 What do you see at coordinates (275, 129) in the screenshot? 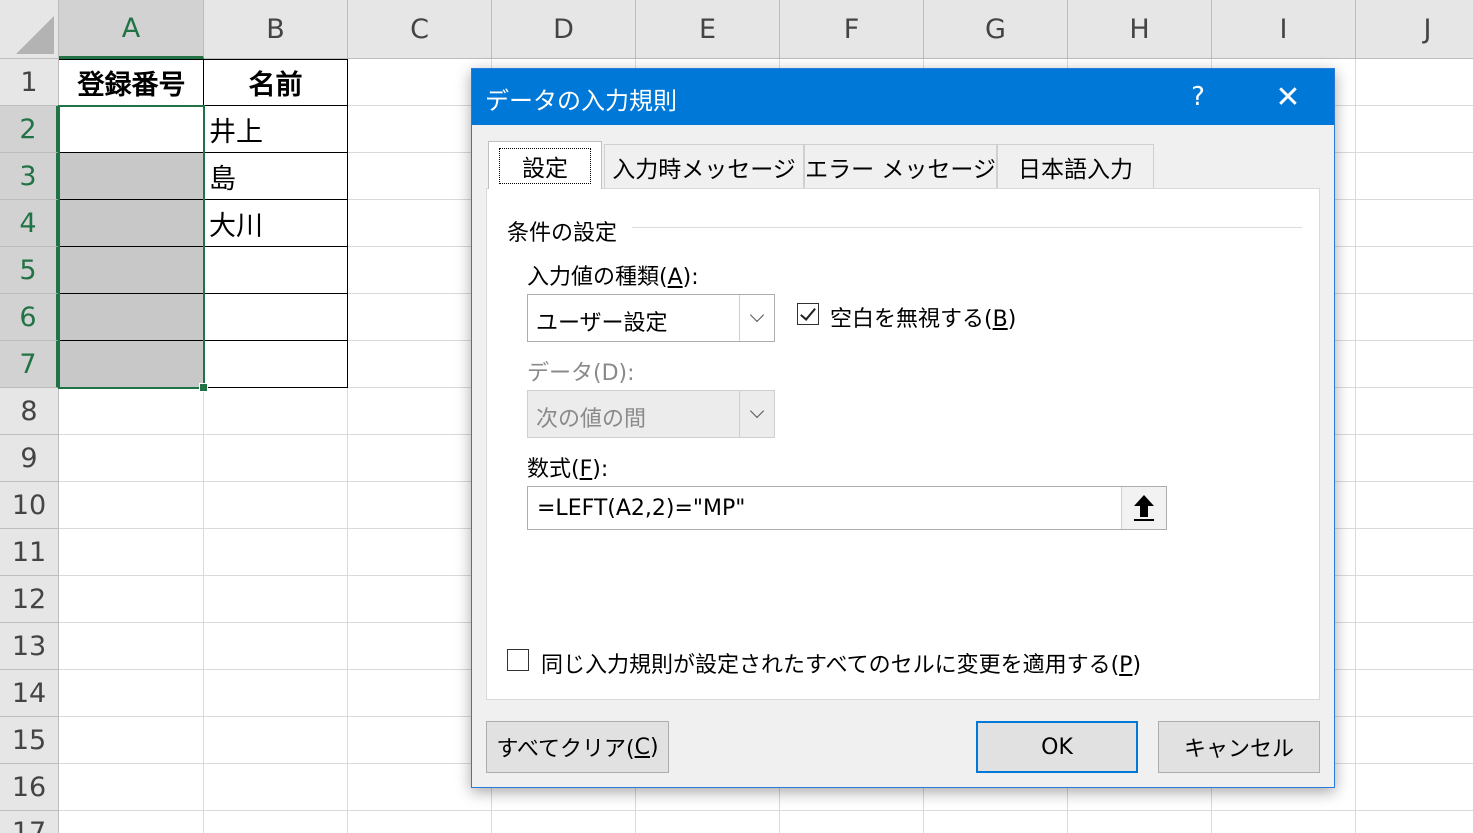
I see `cell-b2: 井上` at bounding box center [275, 129].